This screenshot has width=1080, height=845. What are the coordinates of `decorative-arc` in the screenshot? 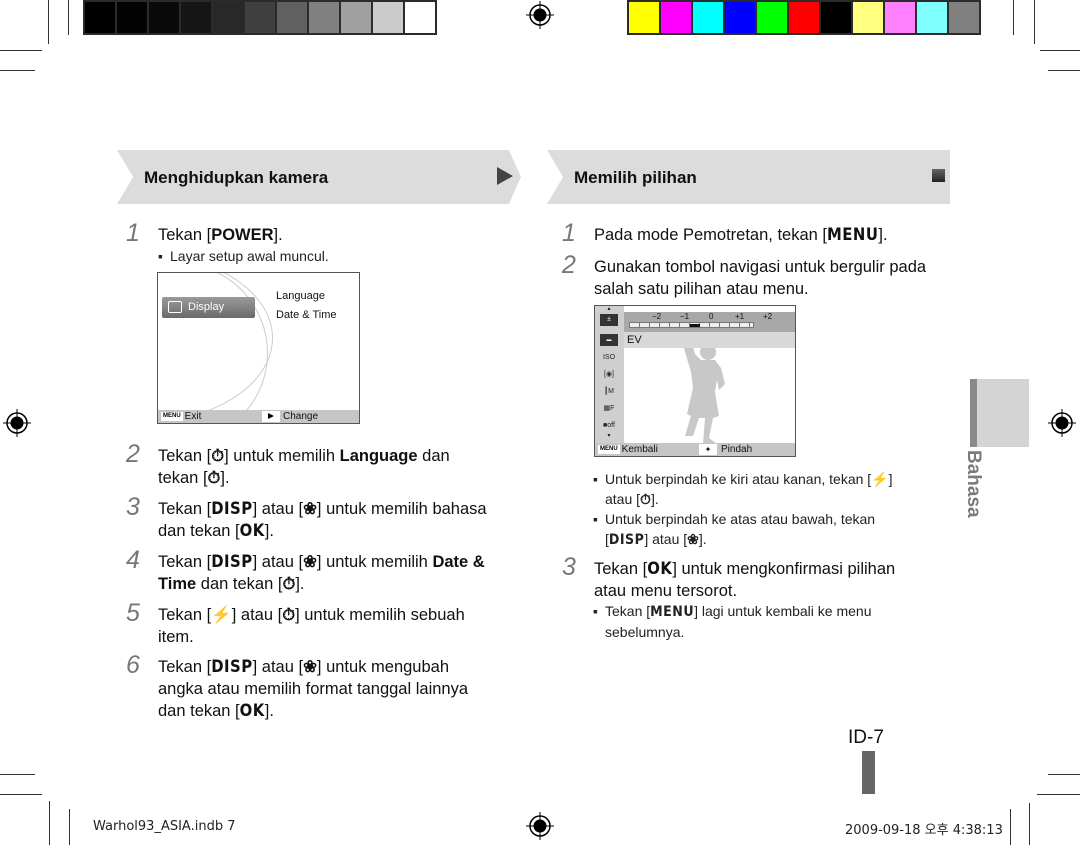 It's located at (215, 348).